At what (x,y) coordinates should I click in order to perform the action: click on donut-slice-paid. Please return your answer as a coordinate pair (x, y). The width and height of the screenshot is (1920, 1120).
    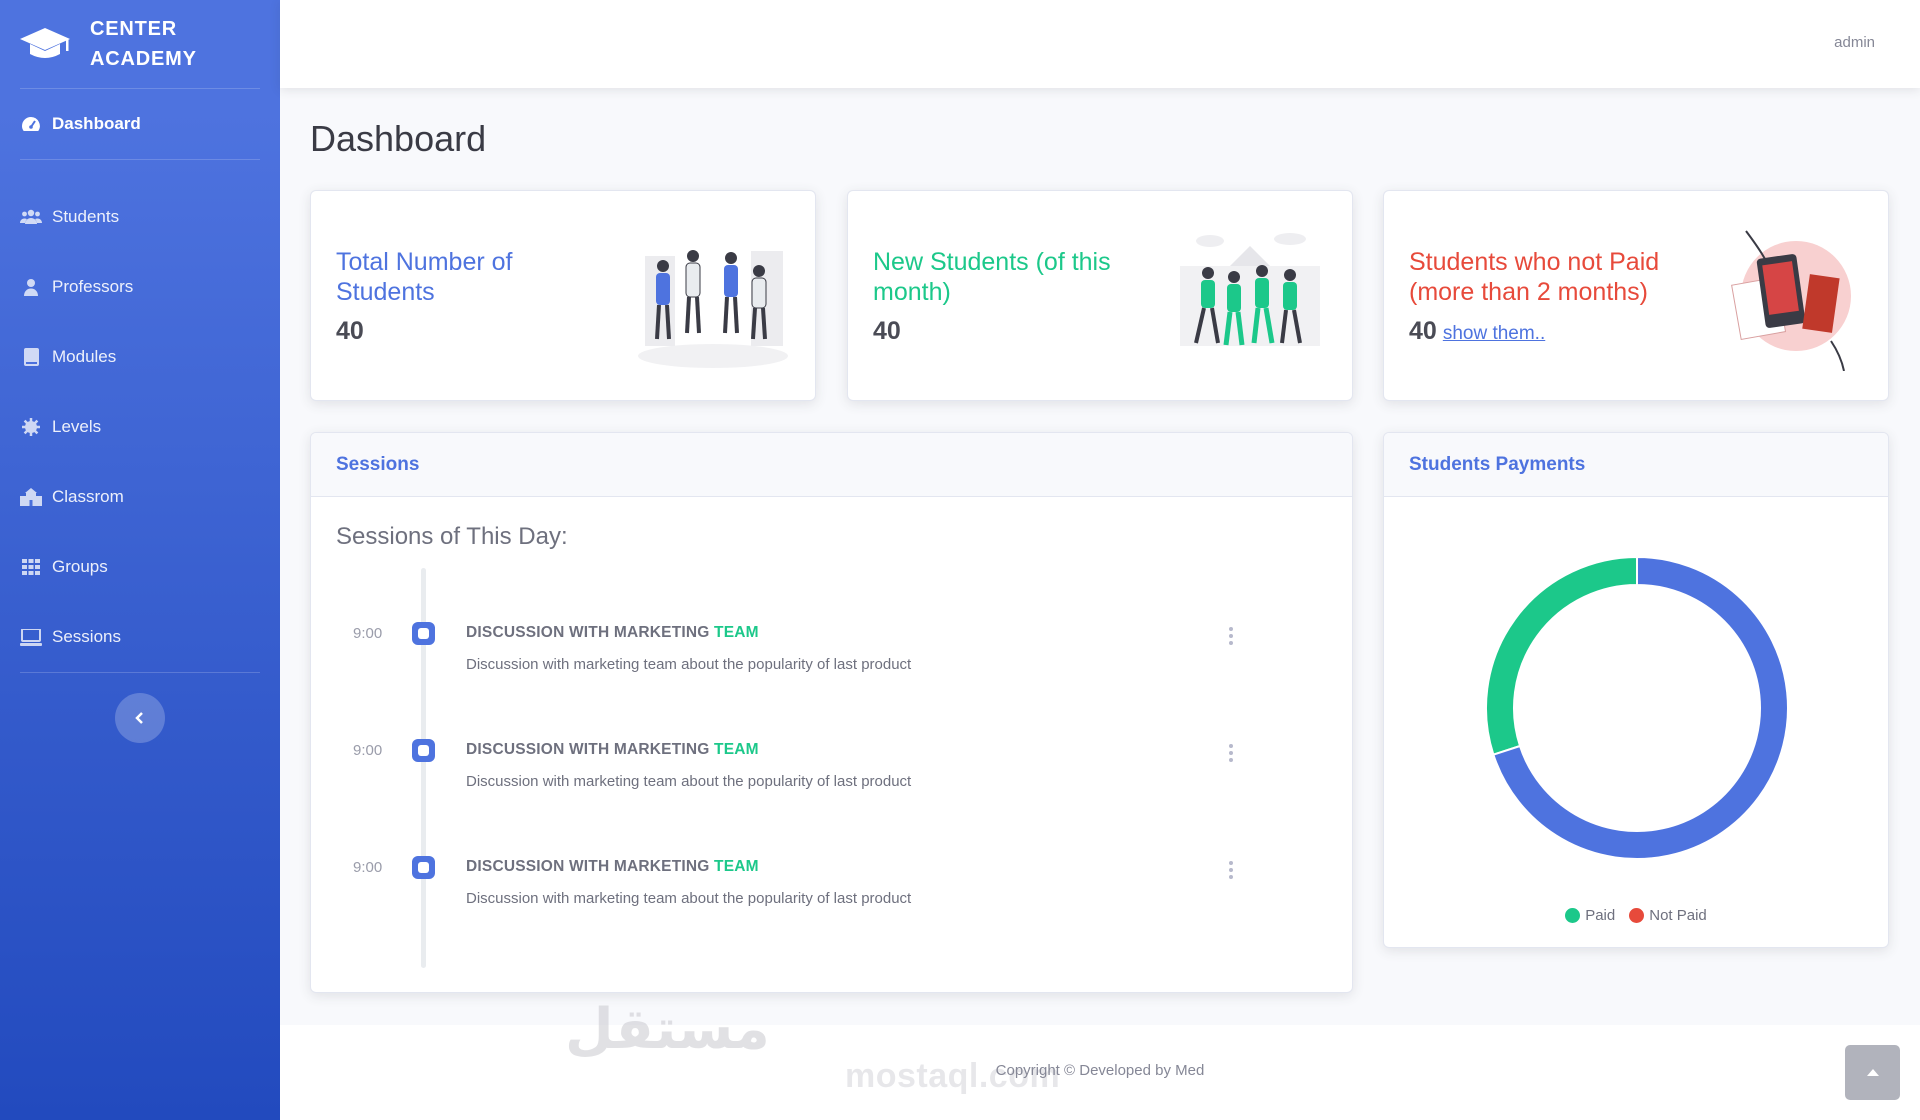
    Looking at the image, I should click on (1561, 655).